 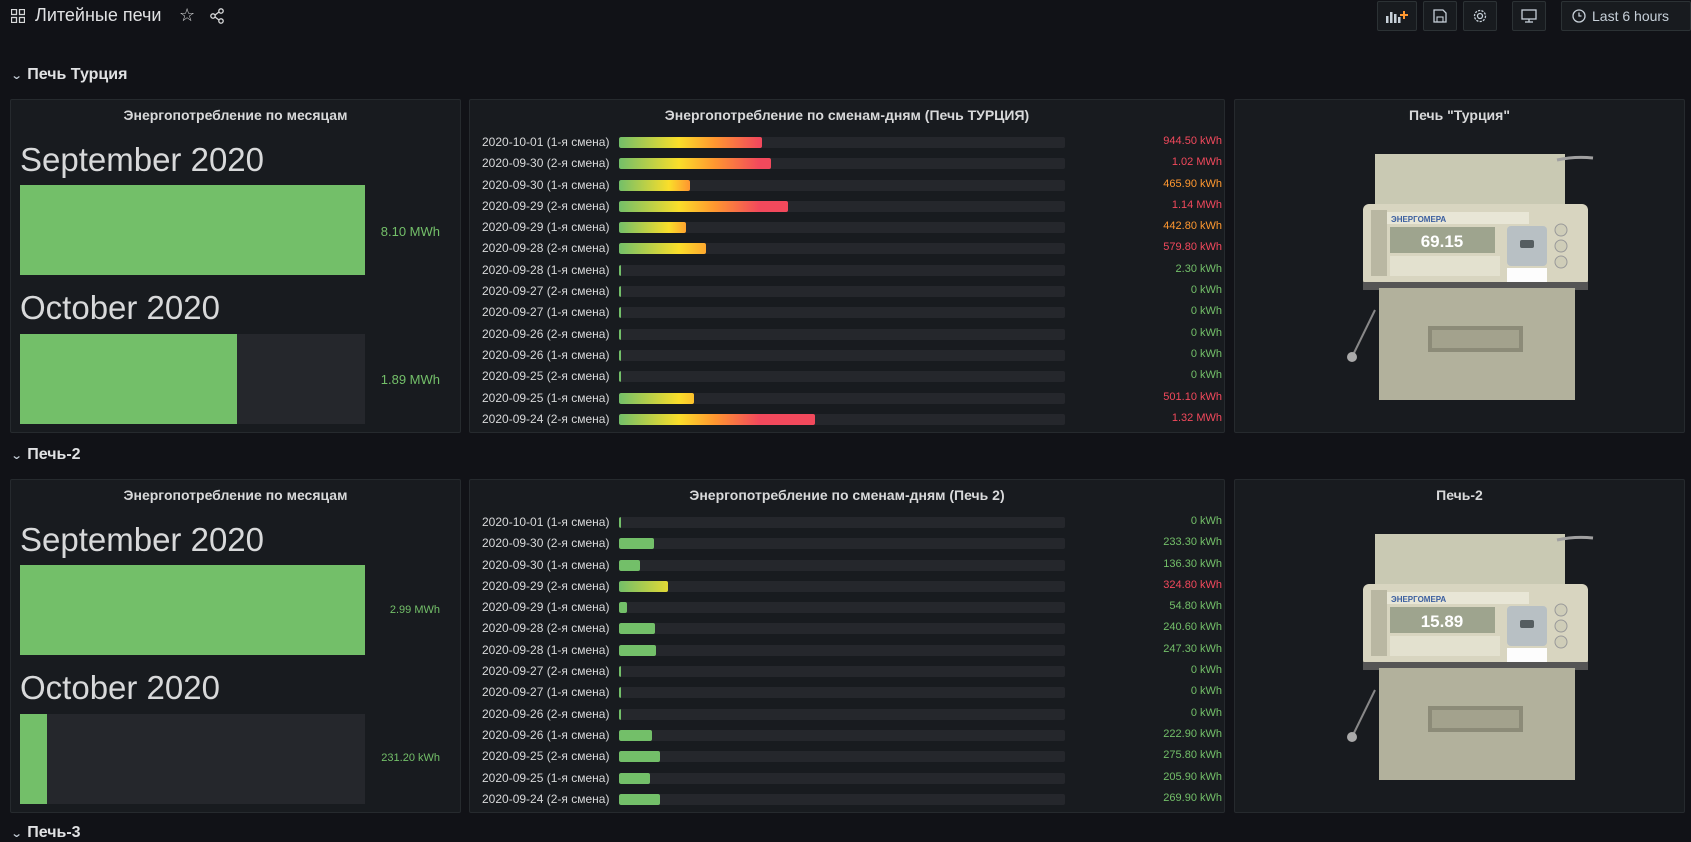 What do you see at coordinates (1192, 776) in the screenshot?
I see `shift-value: 205.90 kWh` at bounding box center [1192, 776].